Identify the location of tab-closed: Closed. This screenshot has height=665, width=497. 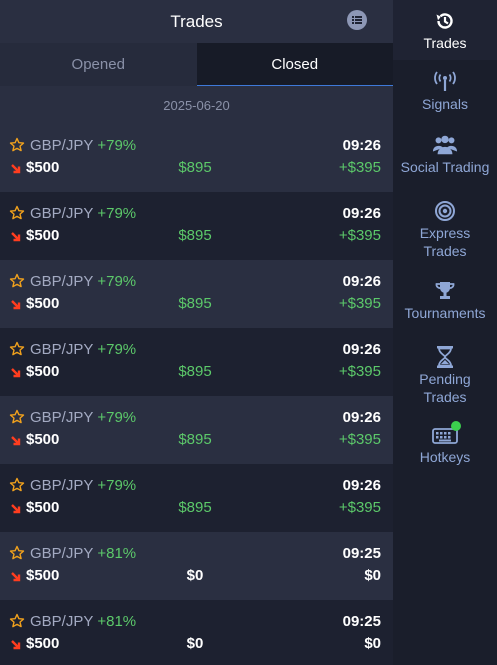
(294, 64).